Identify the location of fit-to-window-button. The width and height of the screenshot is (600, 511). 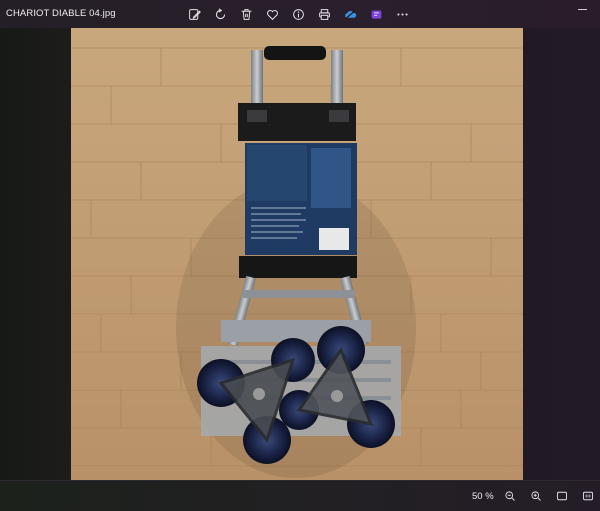
(562, 496).